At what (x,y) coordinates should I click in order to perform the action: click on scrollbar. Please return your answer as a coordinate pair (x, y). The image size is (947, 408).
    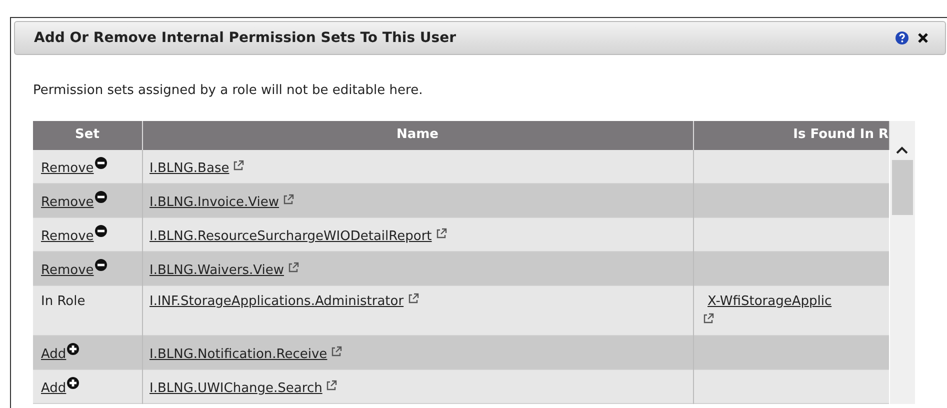
    Looking at the image, I should click on (902, 262).